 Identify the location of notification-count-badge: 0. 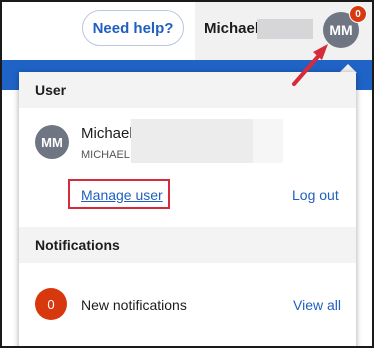
(358, 14).